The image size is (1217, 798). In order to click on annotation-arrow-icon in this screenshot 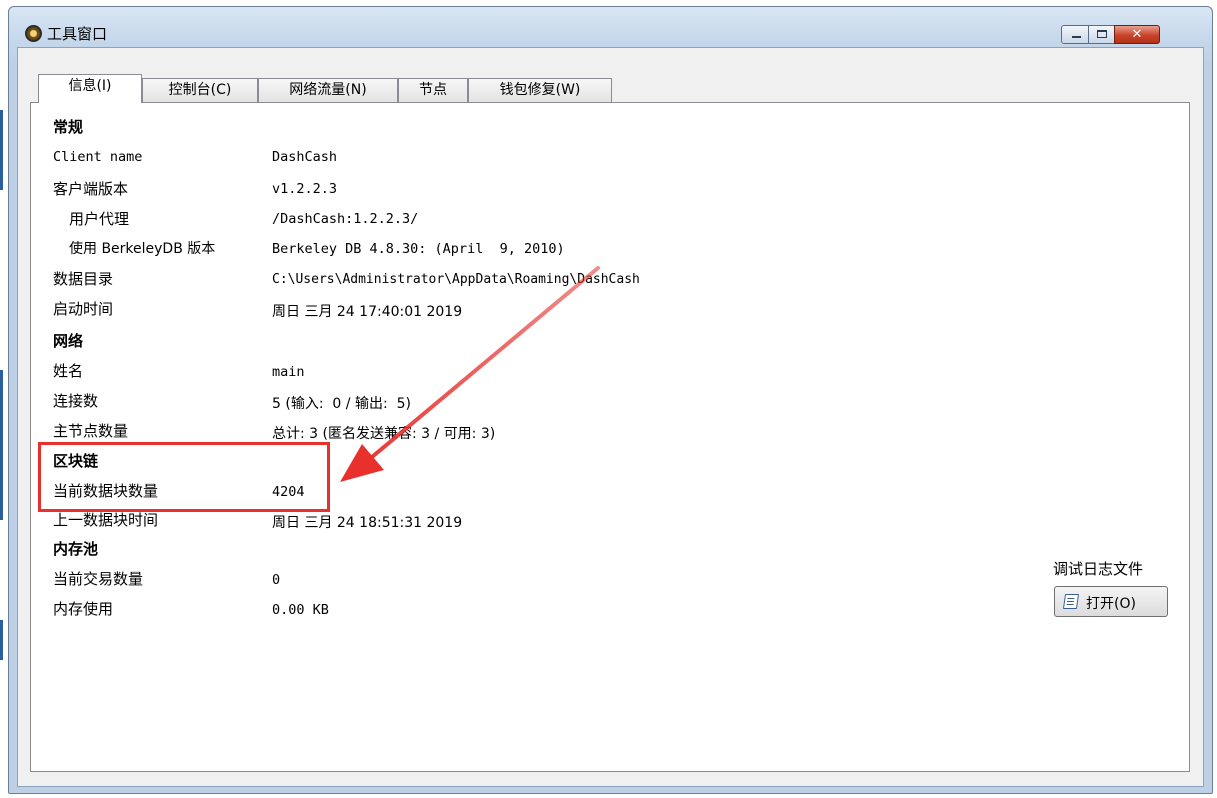, I will do `click(470, 374)`.